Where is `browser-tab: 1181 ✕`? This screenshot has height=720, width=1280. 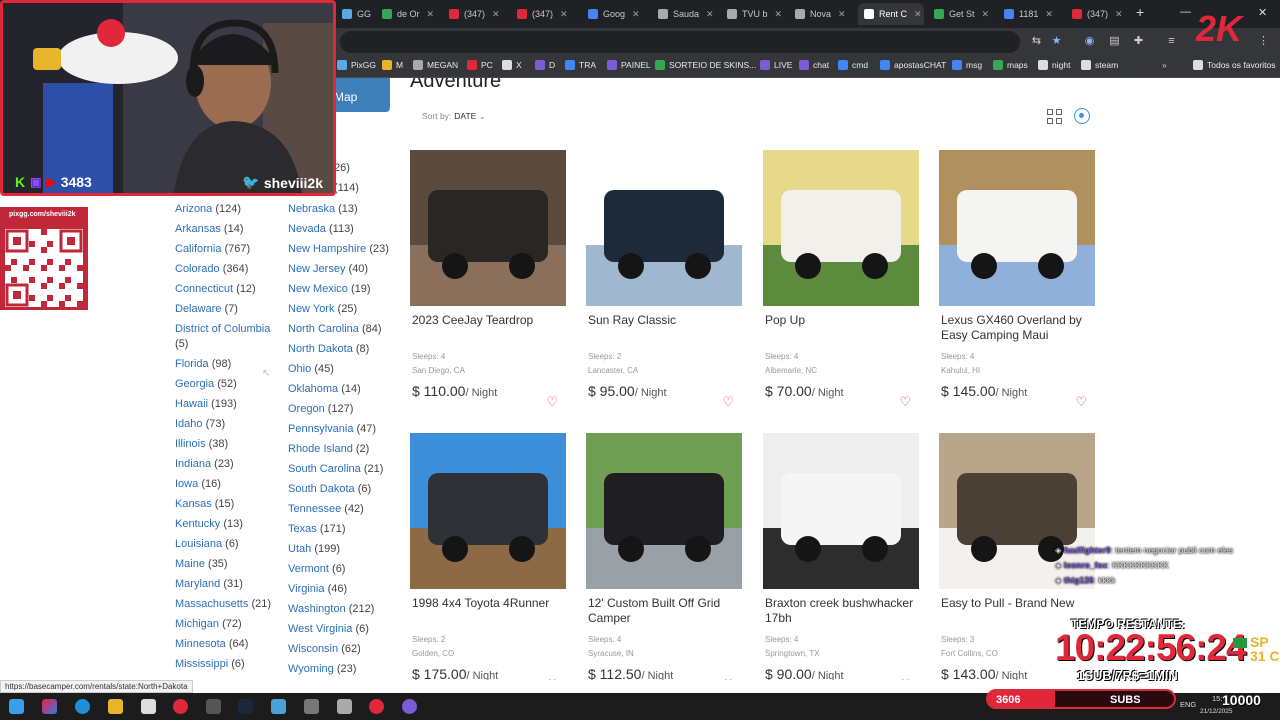 browser-tab: 1181 ✕ is located at coordinates (1031, 14).